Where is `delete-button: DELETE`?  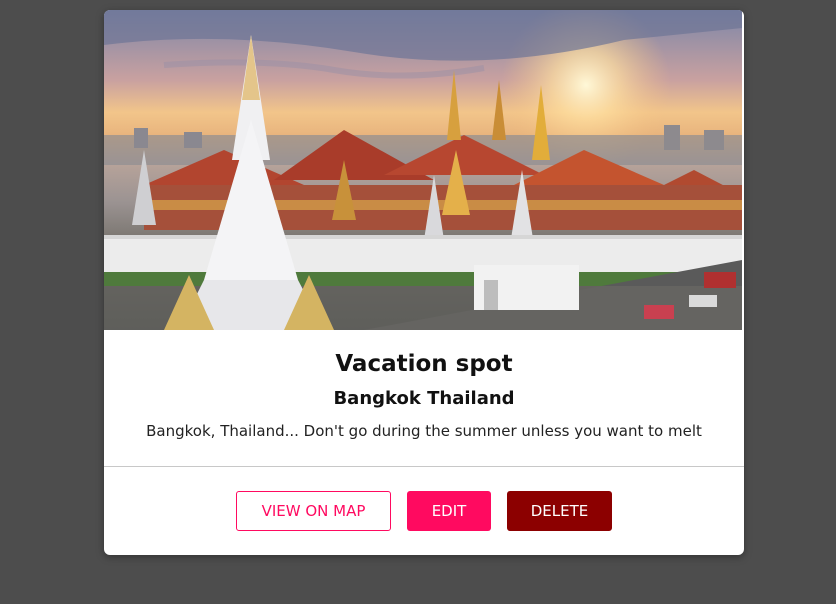 delete-button: DELETE is located at coordinates (559, 511).